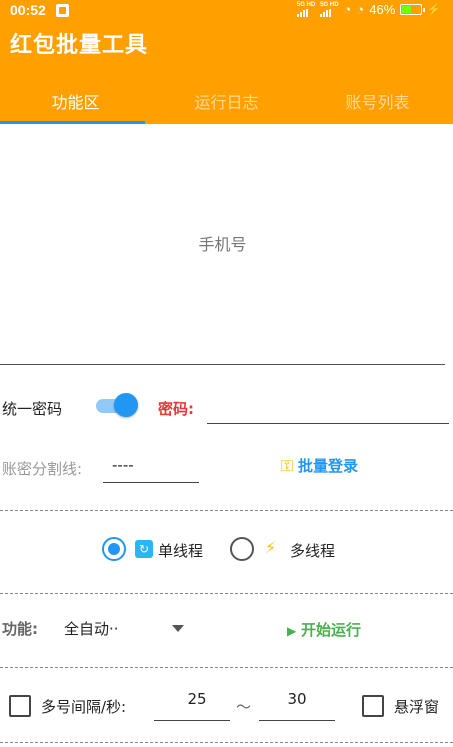  I want to click on signal-icon-2: 5G HD, so click(329, 9).